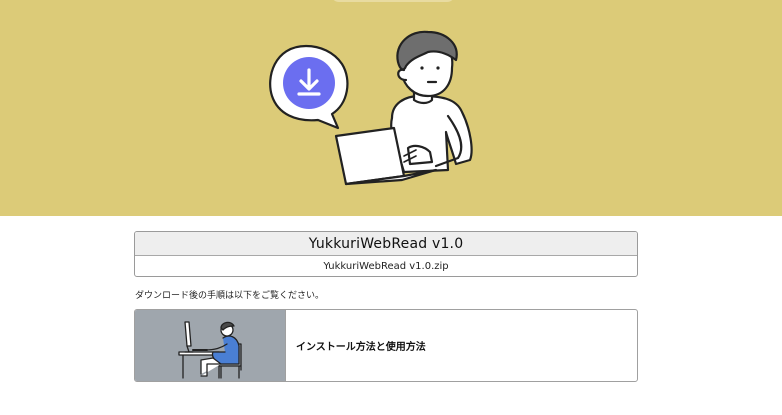 The image size is (782, 415). What do you see at coordinates (230, 296) in the screenshot?
I see `instructions-note: ダウンロード後の手順は以下をご覧ください。` at bounding box center [230, 296].